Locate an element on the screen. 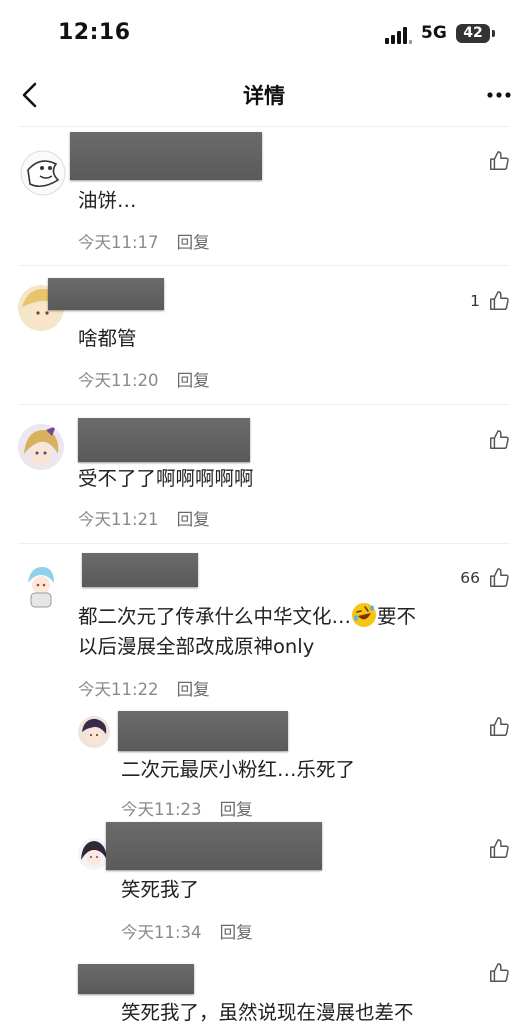 The height and width of the screenshot is (1024, 528). comment-text: 啥都管 is located at coordinates (107, 338).